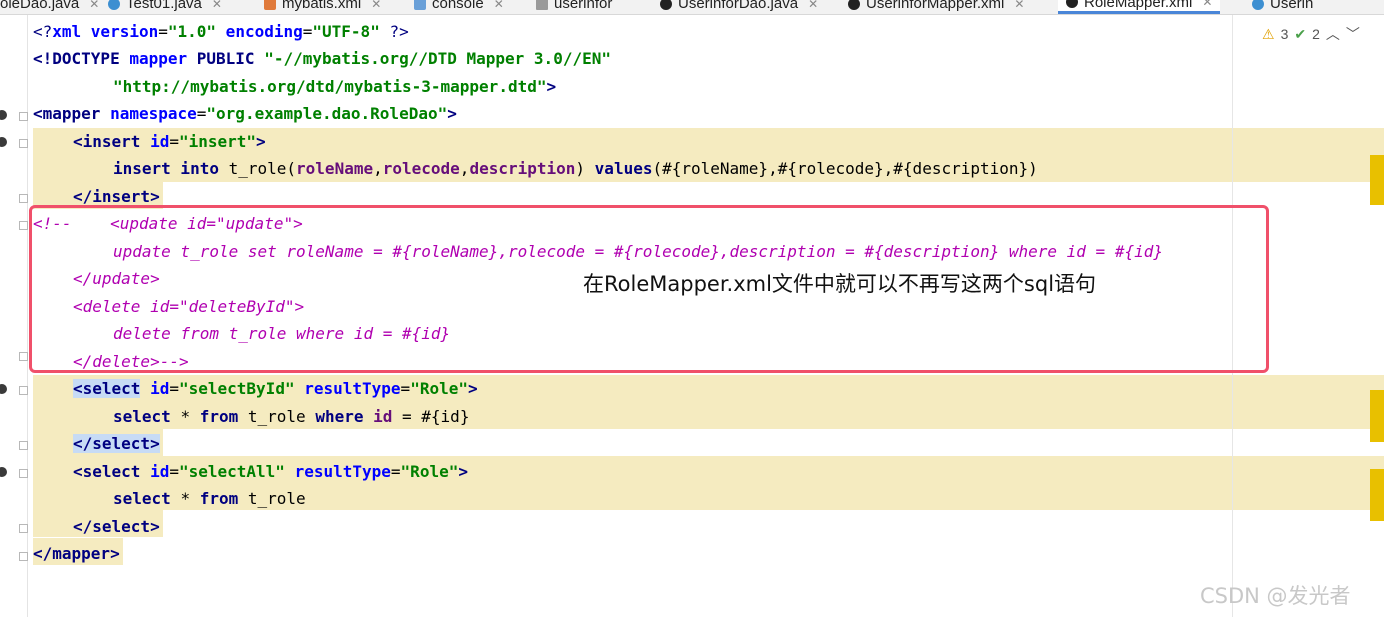  What do you see at coordinates (147, 498) in the screenshot?
I see `token: select` at bounding box center [147, 498].